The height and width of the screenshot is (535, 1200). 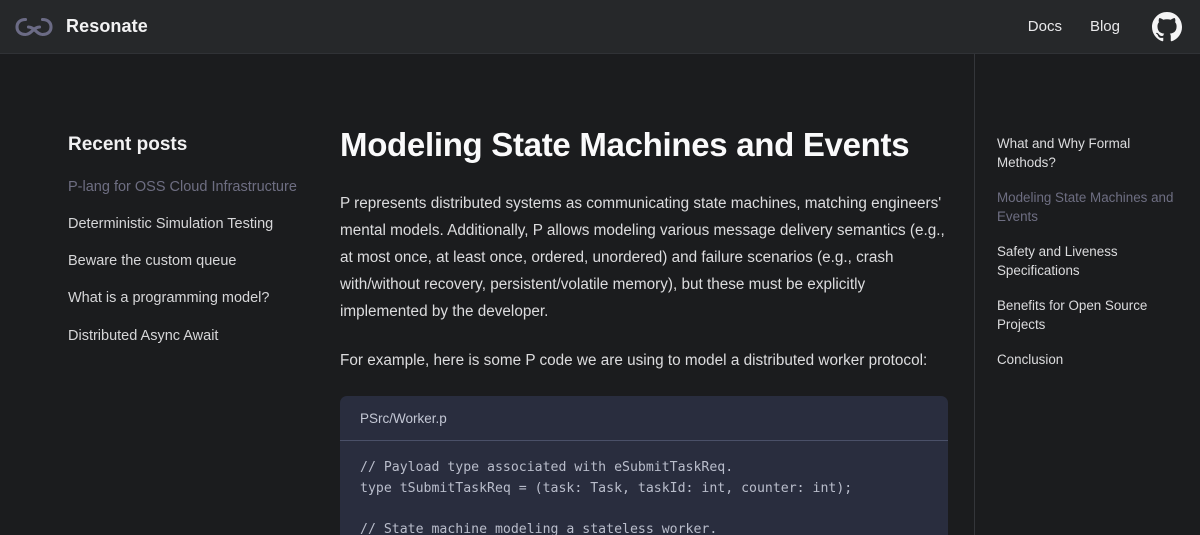 What do you see at coordinates (1167, 26) in the screenshot?
I see `github-icon` at bounding box center [1167, 26].